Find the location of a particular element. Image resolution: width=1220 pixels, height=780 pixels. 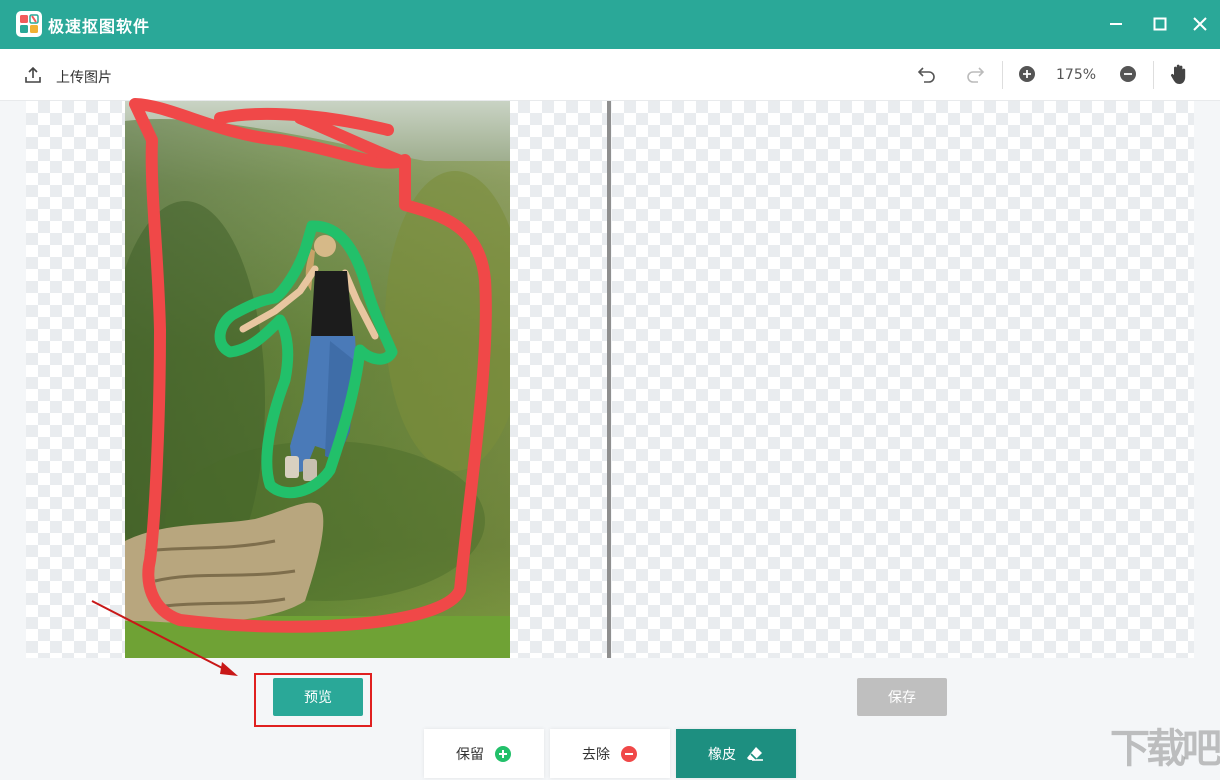

minimize-icon is located at coordinates (1116, 24).